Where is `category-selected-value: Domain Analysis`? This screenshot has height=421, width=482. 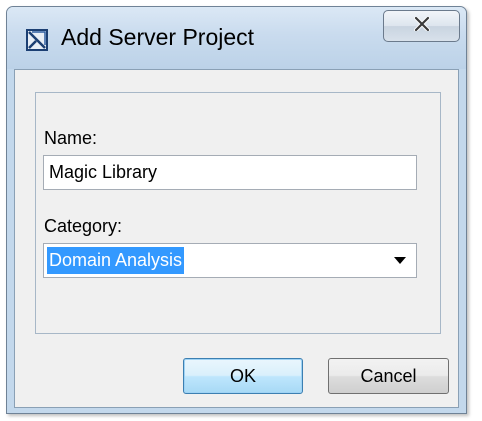 category-selected-value: Domain Analysis is located at coordinates (116, 260).